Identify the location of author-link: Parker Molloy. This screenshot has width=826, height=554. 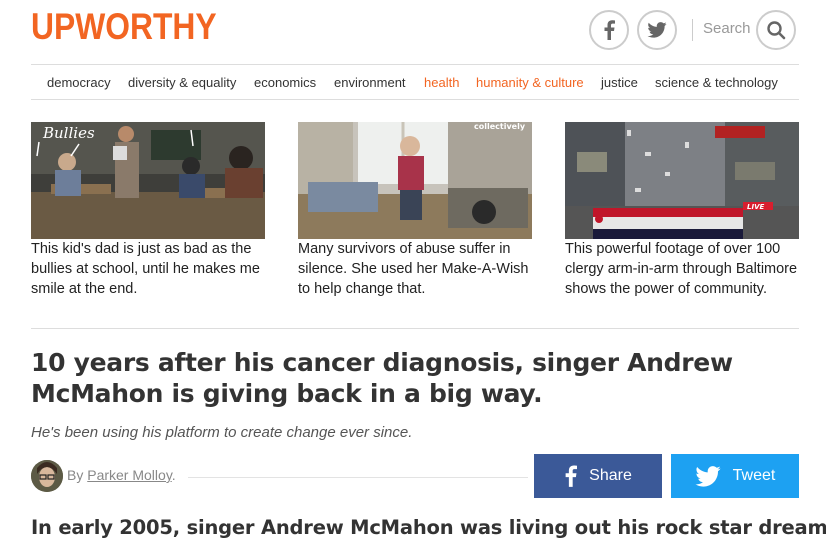
(129, 475).